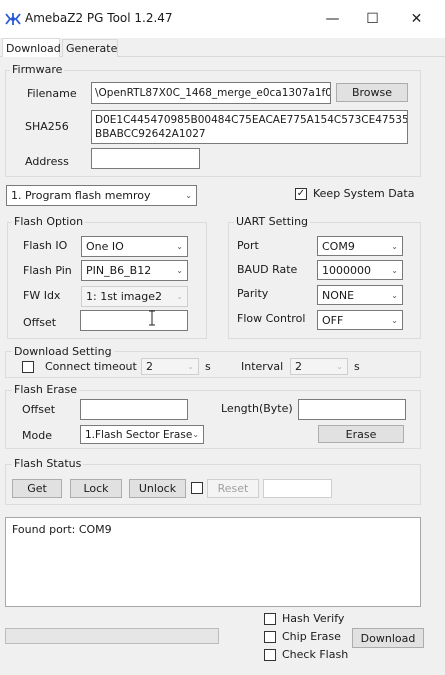 This screenshot has width=445, height=675. I want to click on firmware-group-label: Firmware, so click(37, 69).